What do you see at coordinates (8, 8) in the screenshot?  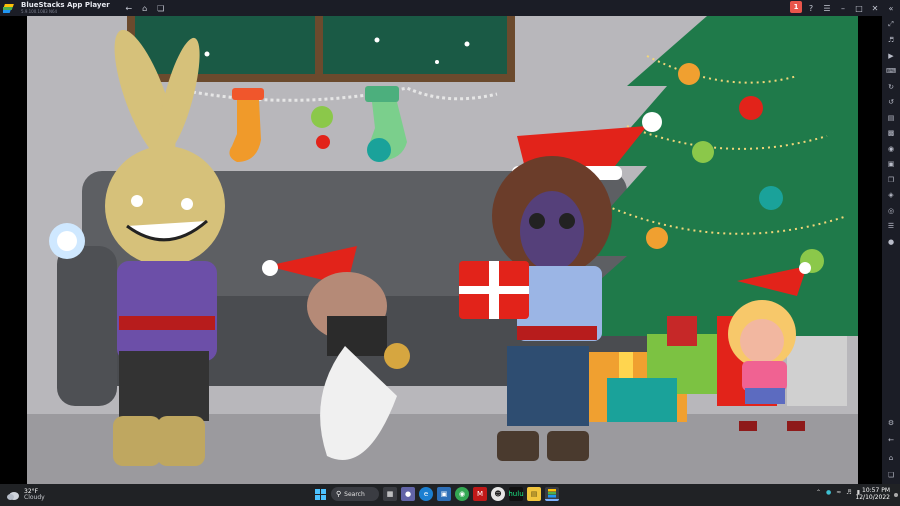 I see `bluestacks-logo-icon` at bounding box center [8, 8].